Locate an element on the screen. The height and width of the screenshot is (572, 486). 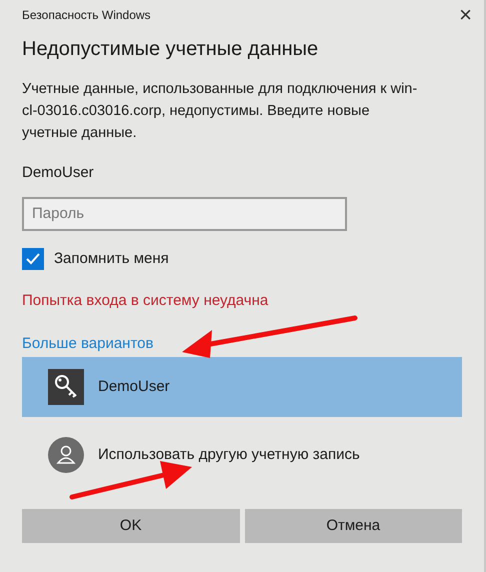
dialog-button: Отмена is located at coordinates (353, 526).